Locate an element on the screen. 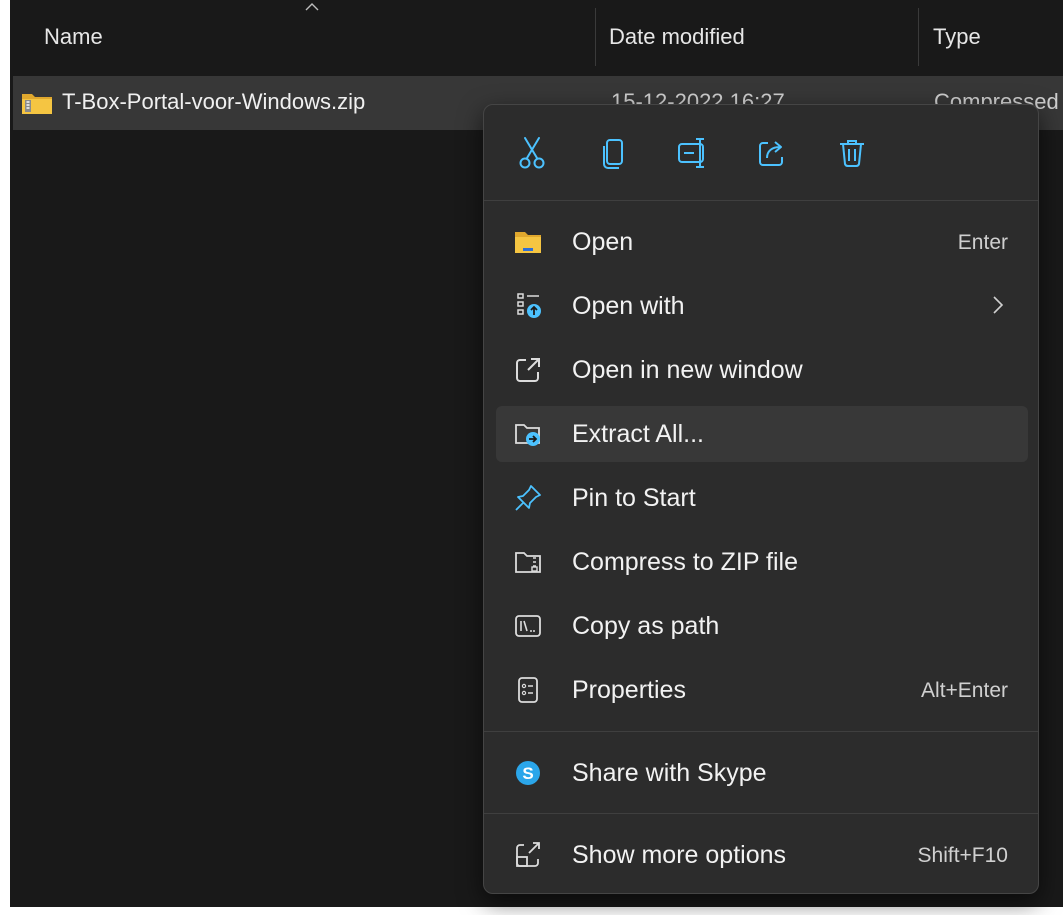  column-header-name-label: Name is located at coordinates (73, 36).